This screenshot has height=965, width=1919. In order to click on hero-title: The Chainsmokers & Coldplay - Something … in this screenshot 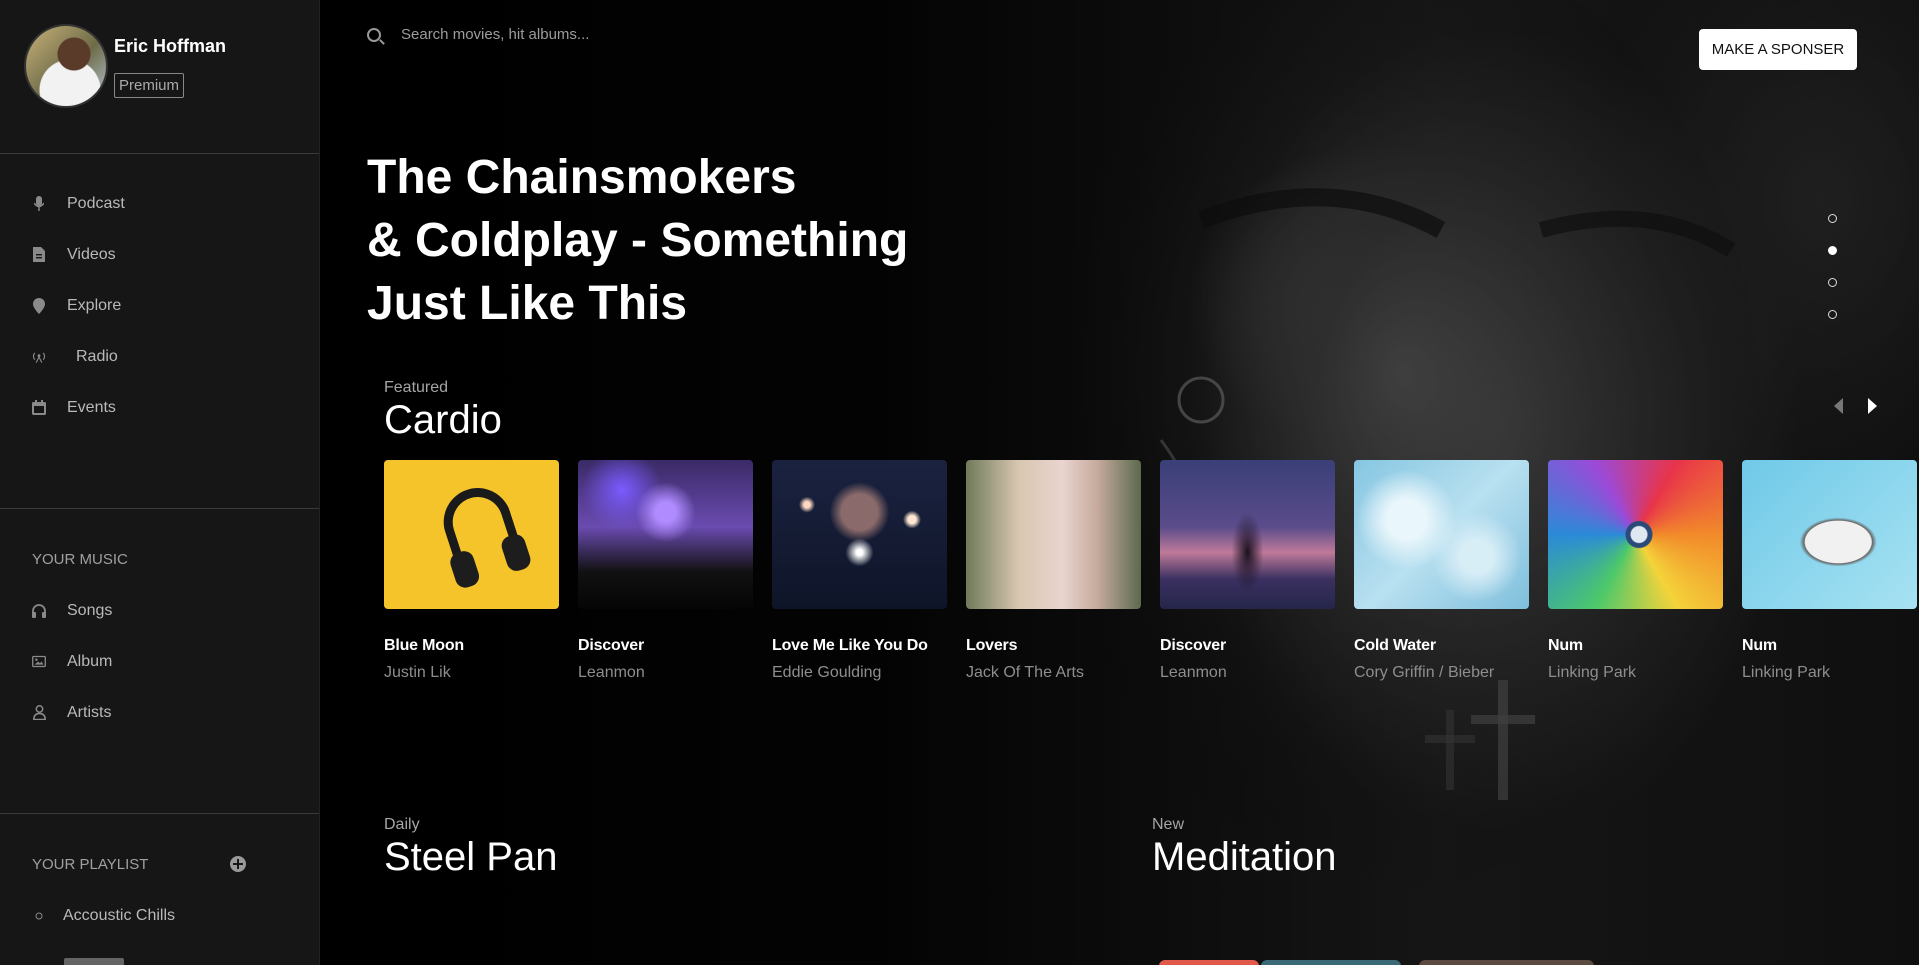, I will do `click(647, 240)`.